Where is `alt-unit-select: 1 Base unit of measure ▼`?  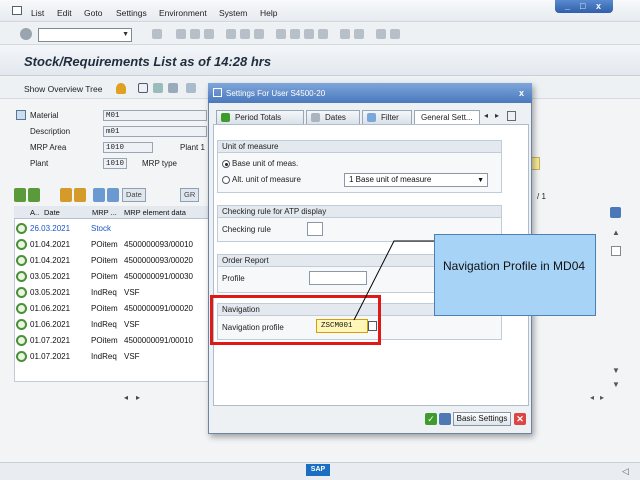
alt-unit-select: 1 Base unit of measure ▼ is located at coordinates (416, 180).